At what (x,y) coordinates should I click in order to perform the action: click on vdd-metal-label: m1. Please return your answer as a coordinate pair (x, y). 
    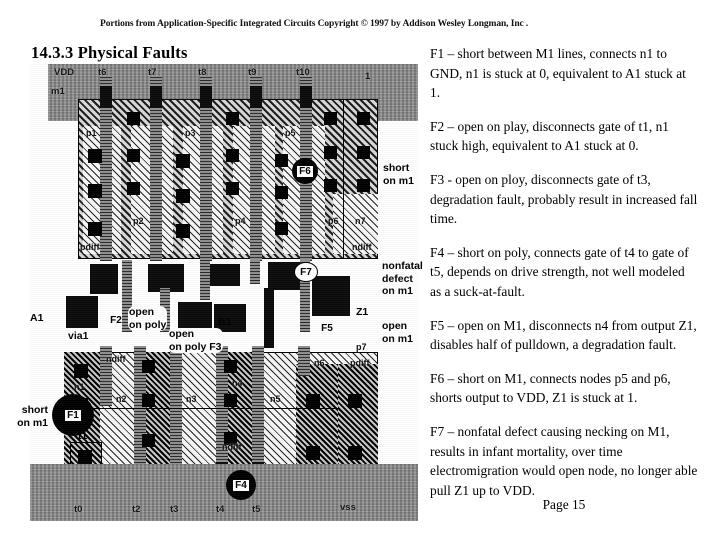
    Looking at the image, I should click on (58, 91).